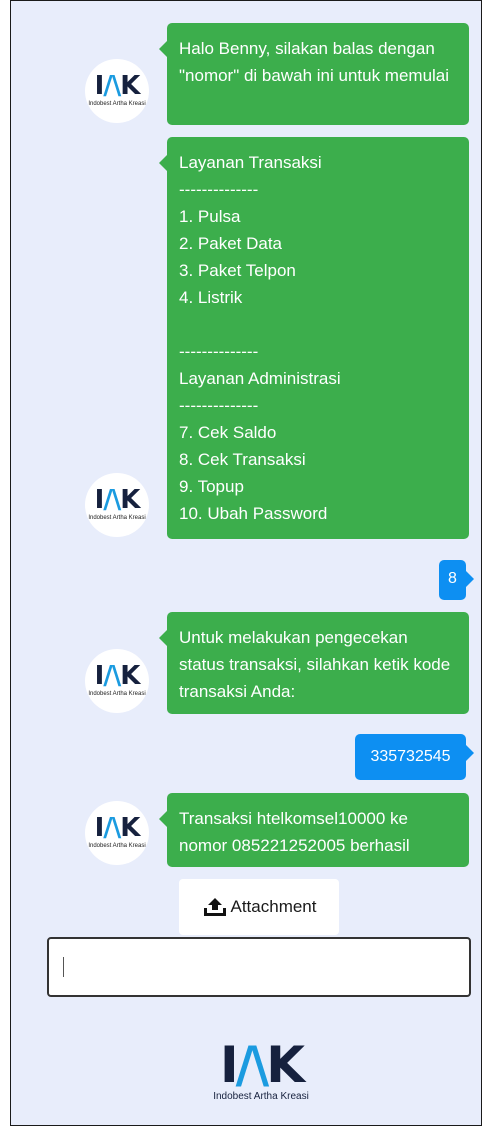  I want to click on user-message-text: 335732545, so click(410, 756).